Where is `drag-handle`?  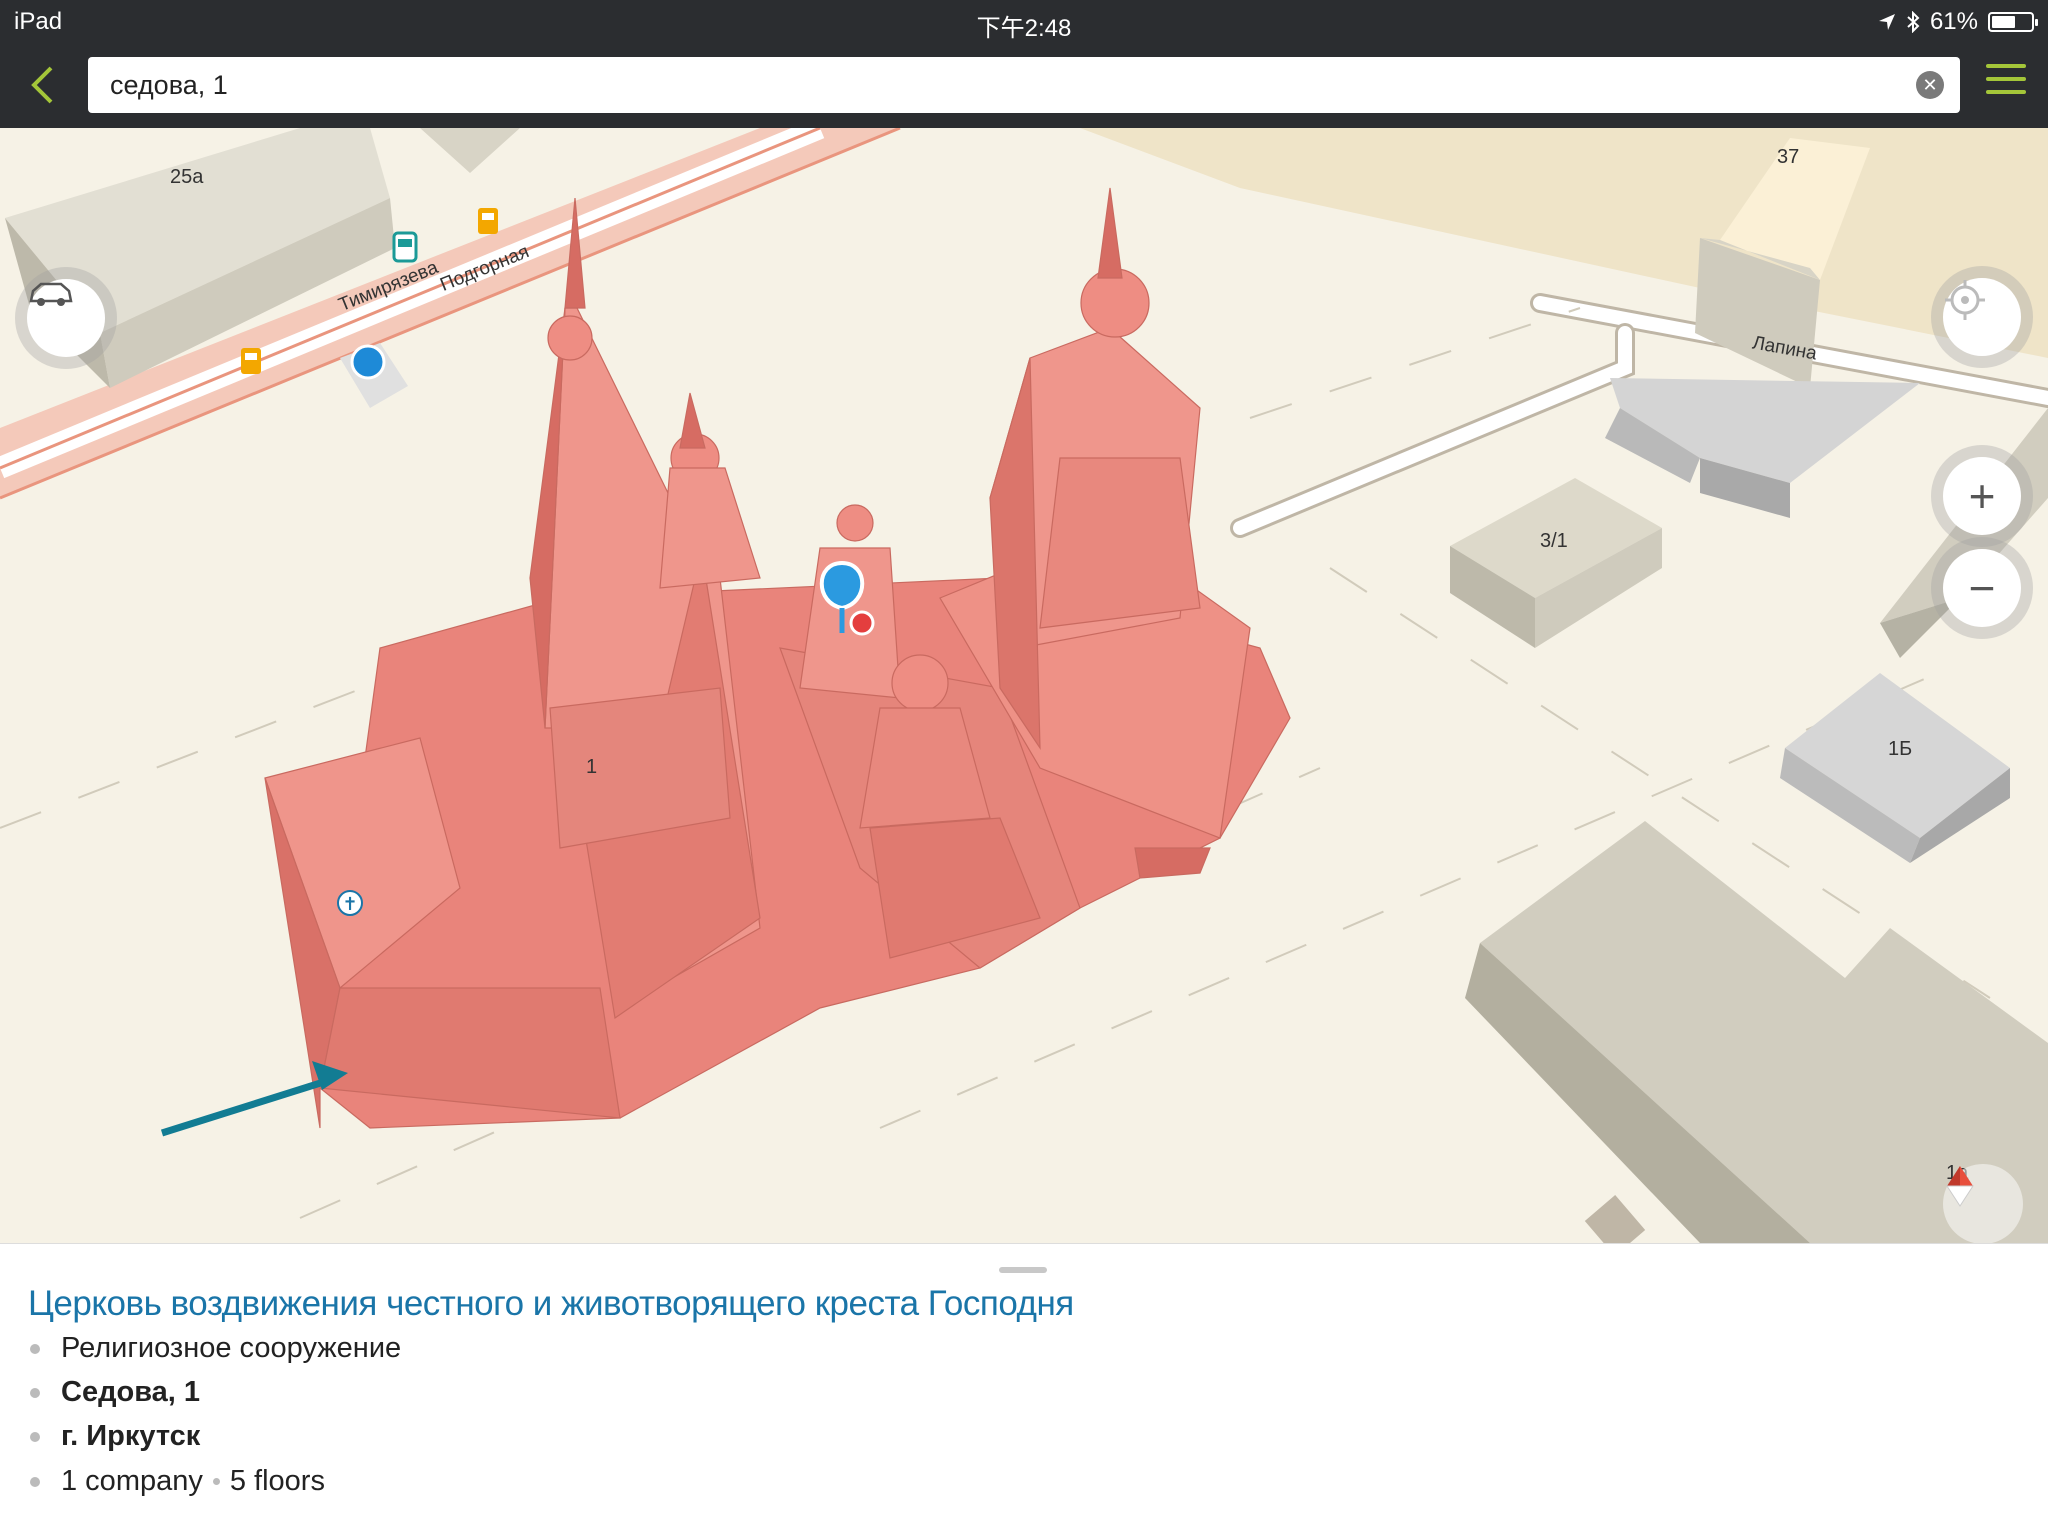 drag-handle is located at coordinates (1023, 1270).